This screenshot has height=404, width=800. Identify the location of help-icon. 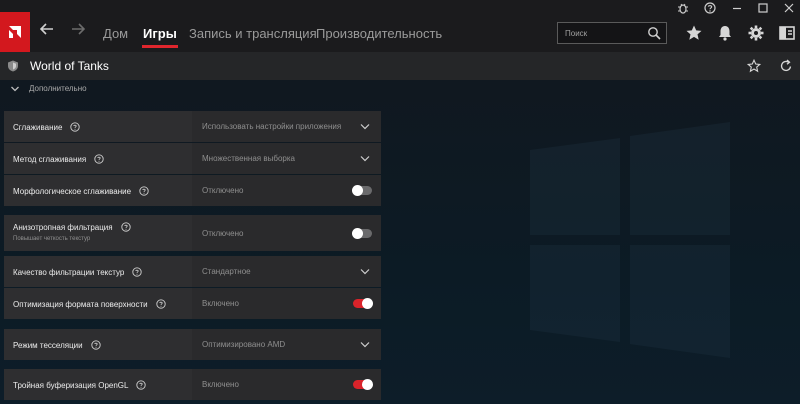
(710, 8).